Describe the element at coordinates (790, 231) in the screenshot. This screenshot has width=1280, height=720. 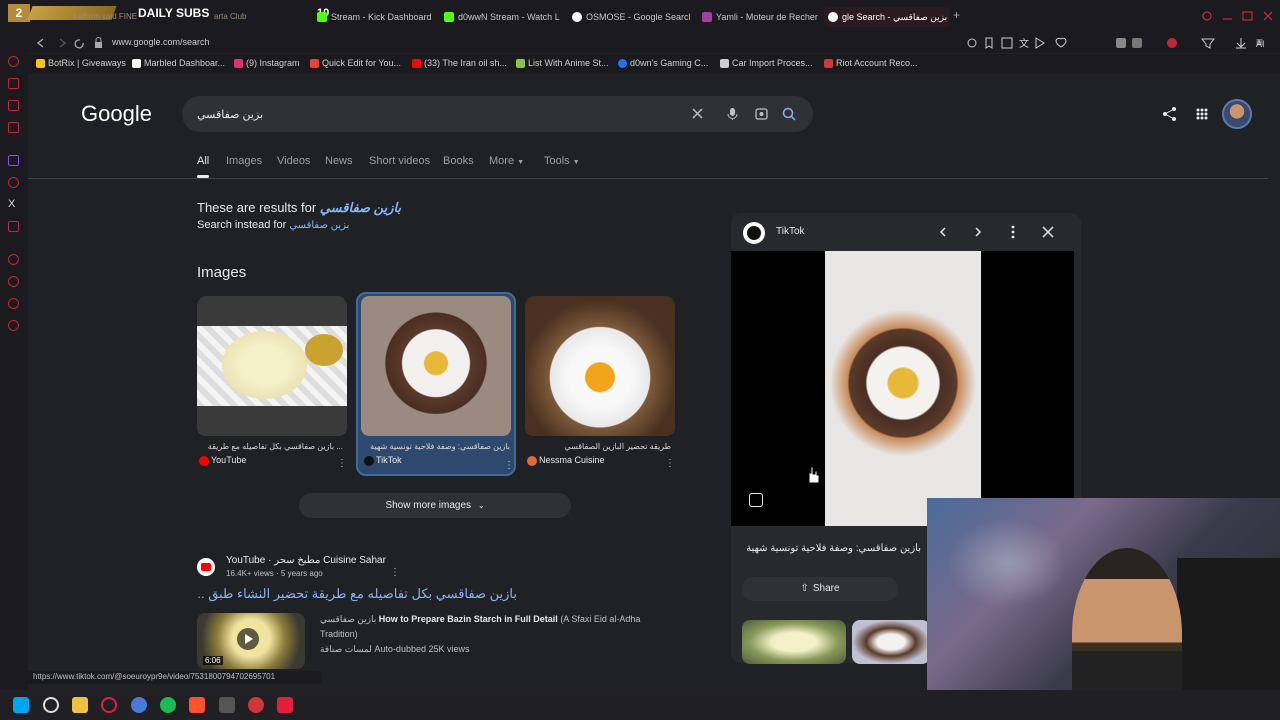
I see `panel-source: TikTok` at that location.